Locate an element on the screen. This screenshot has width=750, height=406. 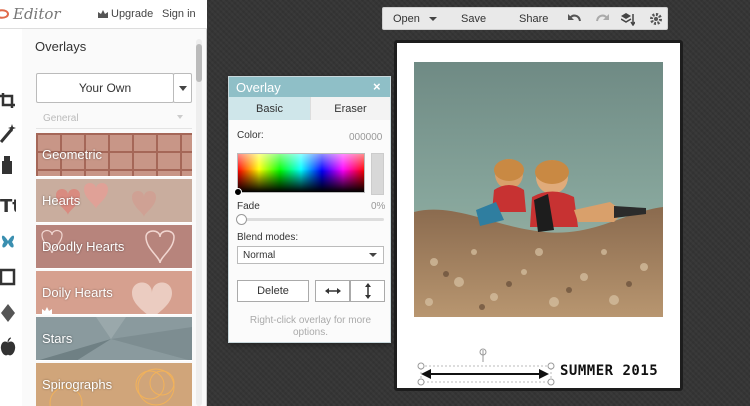
caption-text: SUMMER 2015 is located at coordinates (609, 371).